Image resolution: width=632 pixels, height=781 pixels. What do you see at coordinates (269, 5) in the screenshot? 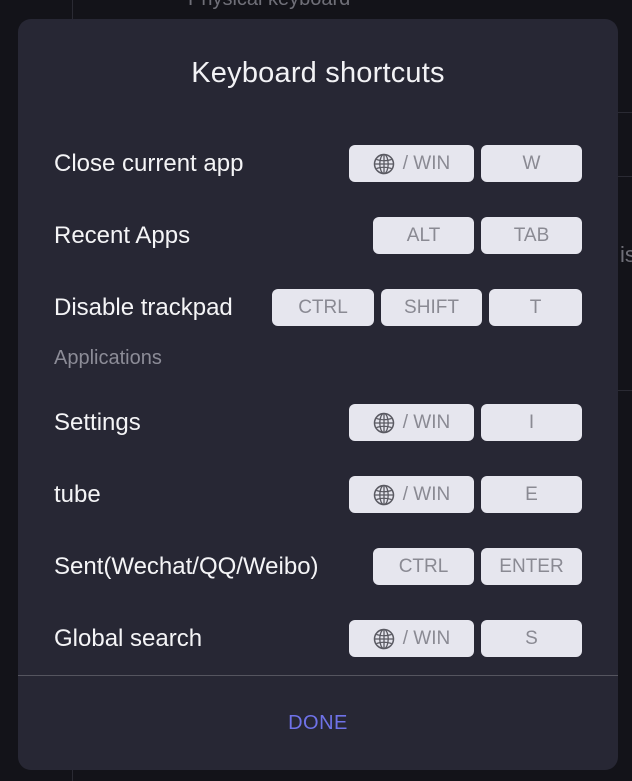
I see `background-settings-item-label: Physical keyboard` at bounding box center [269, 5].